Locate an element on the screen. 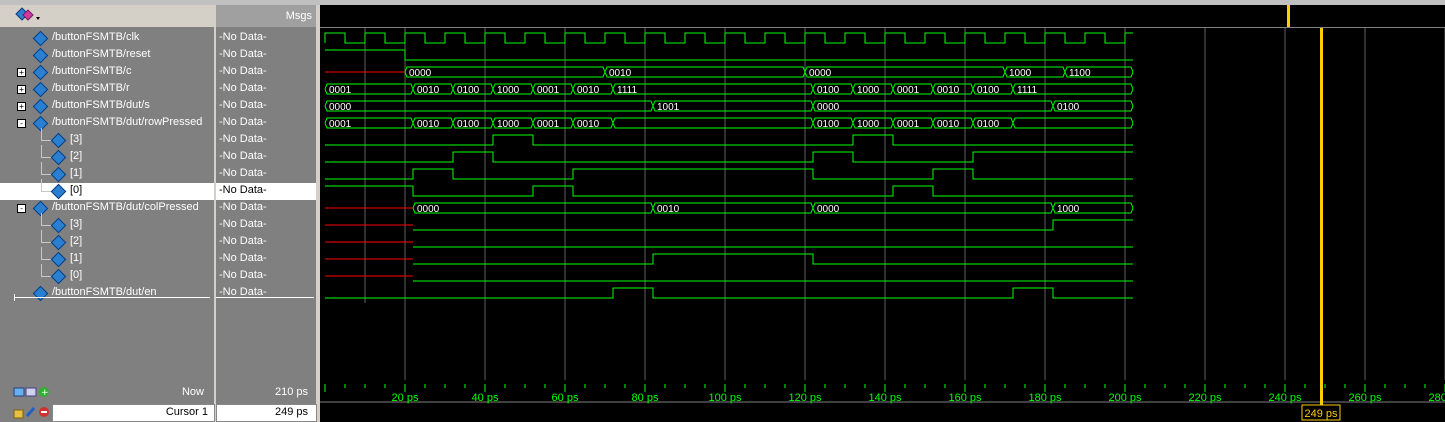  signal-row: - /buttonFSMTB/dut/colPressed is located at coordinates (107, 208).